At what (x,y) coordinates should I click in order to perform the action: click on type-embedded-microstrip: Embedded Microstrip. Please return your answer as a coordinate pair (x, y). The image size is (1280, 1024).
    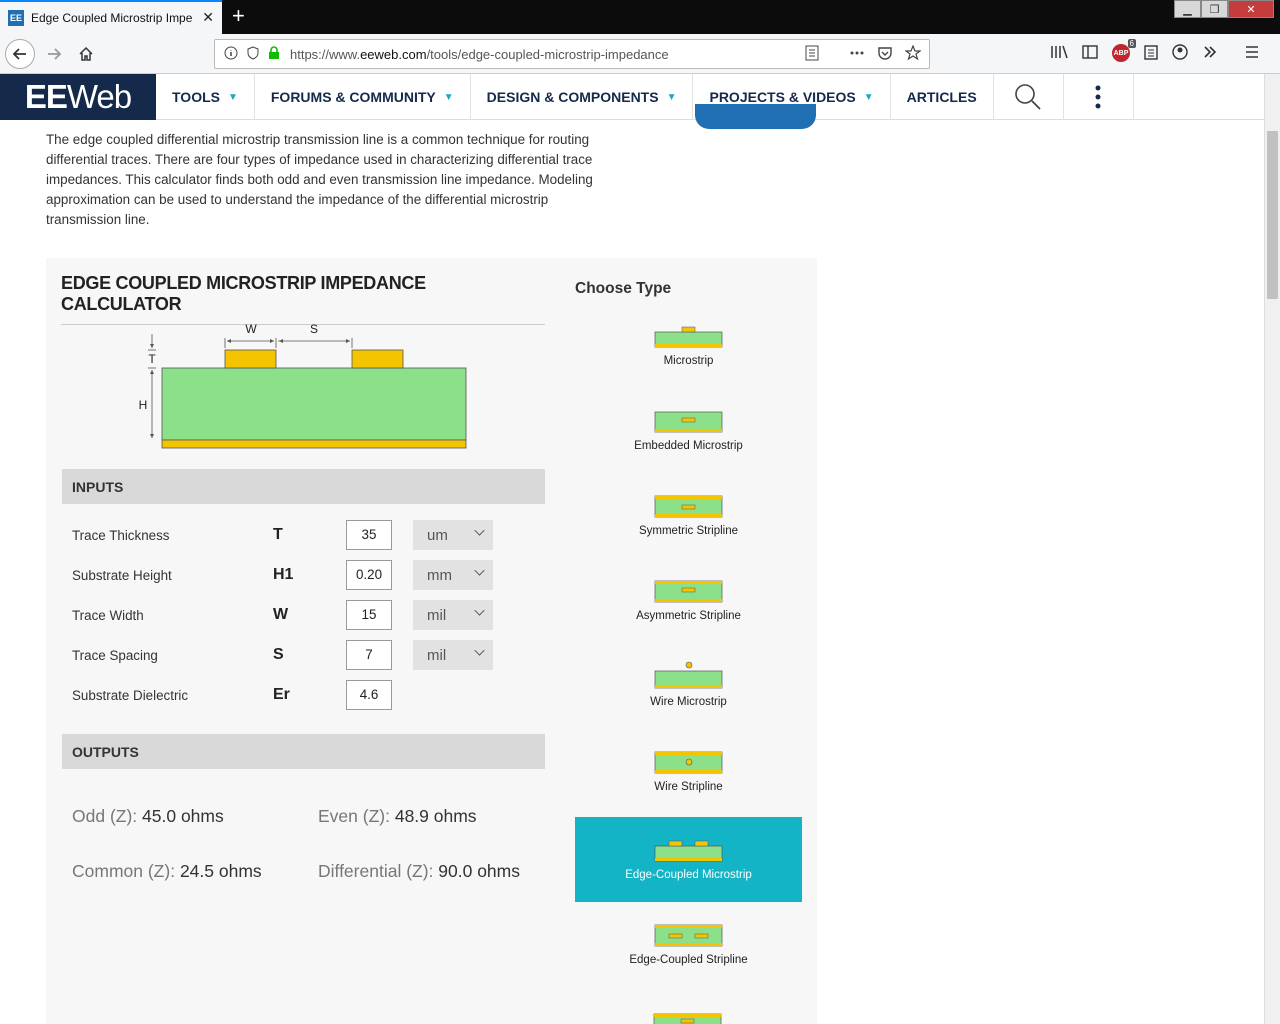
    Looking at the image, I should click on (688, 430).